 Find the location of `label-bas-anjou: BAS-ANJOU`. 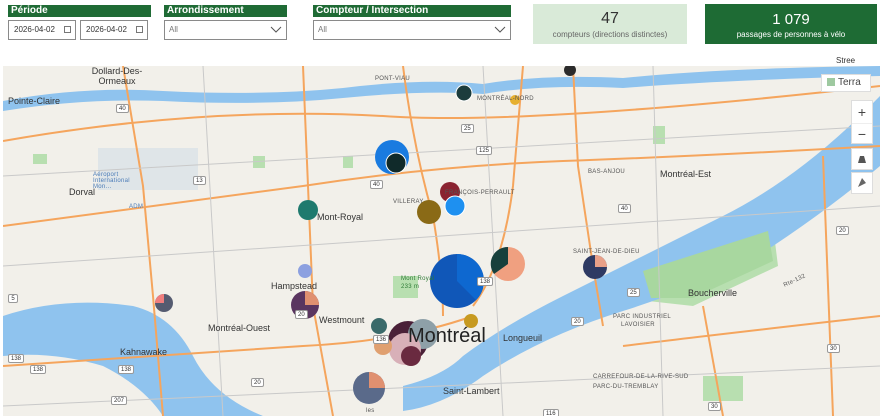

label-bas-anjou: BAS-ANJOU is located at coordinates (607, 172).